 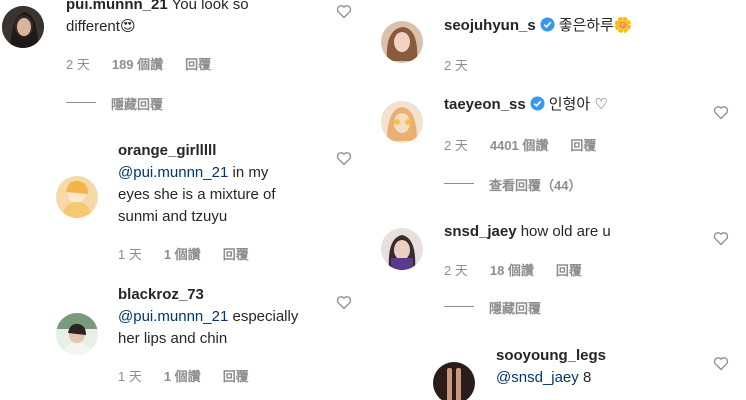 I want to click on comment-likes: 18 個讚, so click(x=512, y=270).